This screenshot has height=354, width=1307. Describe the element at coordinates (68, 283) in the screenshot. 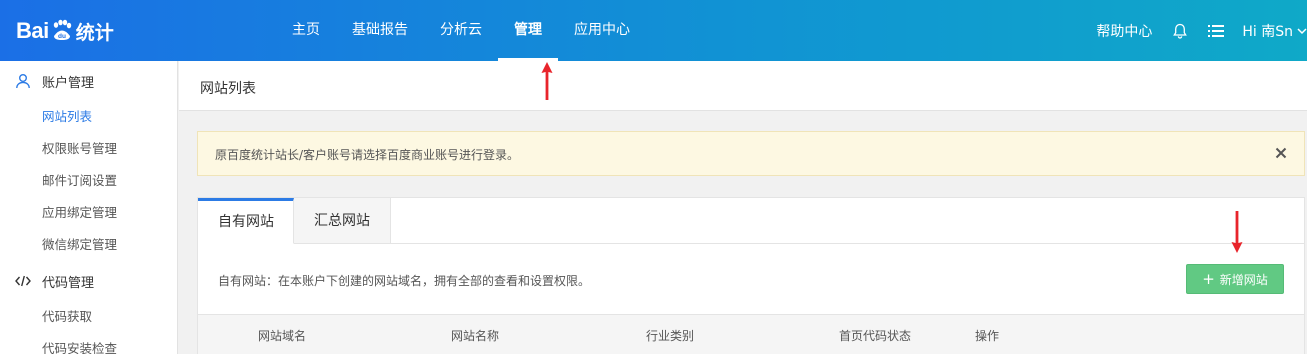

I see `sidebar-group-label: 代码管理` at that location.